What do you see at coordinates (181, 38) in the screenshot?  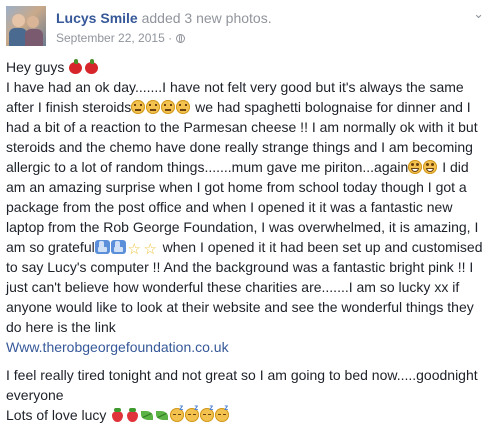 I see `globe-icon` at bounding box center [181, 38].